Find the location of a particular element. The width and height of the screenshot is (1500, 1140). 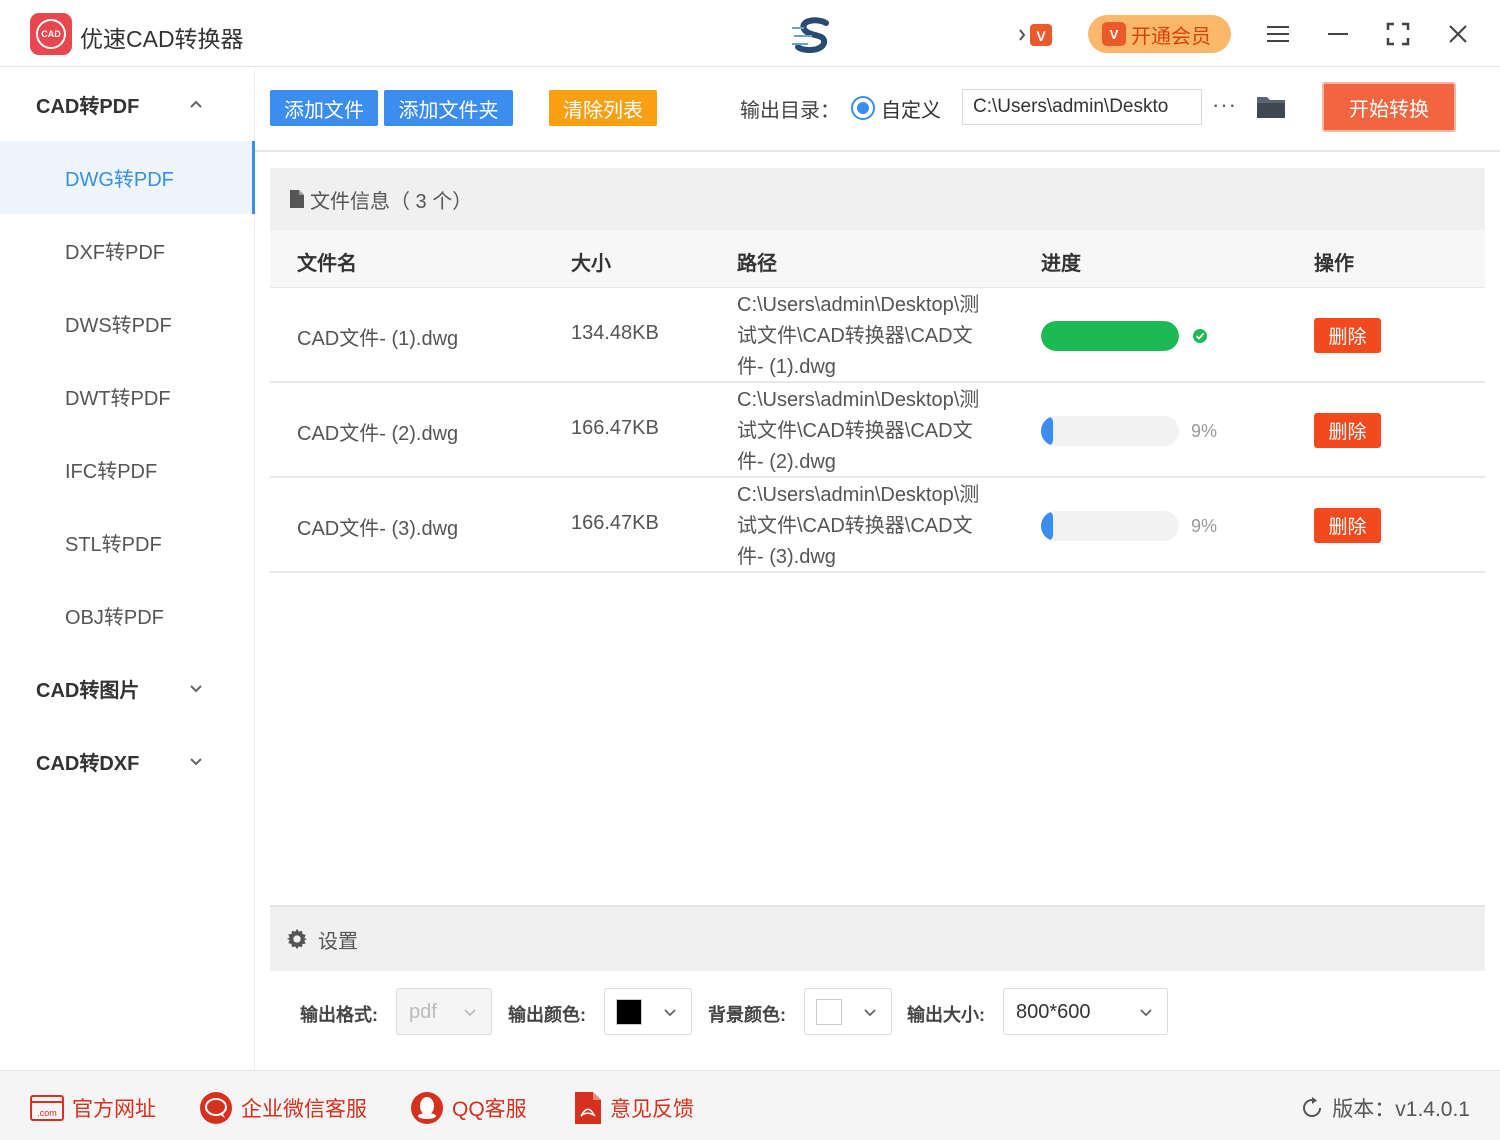

settings-panel: 输出格式: pdf 输出颜色: 背景颜色: 输出大小: 800*600 is located at coordinates (877, 1012).